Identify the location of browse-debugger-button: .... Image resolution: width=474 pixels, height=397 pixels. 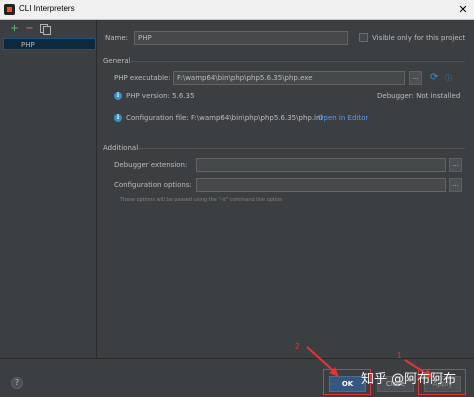
(455, 165).